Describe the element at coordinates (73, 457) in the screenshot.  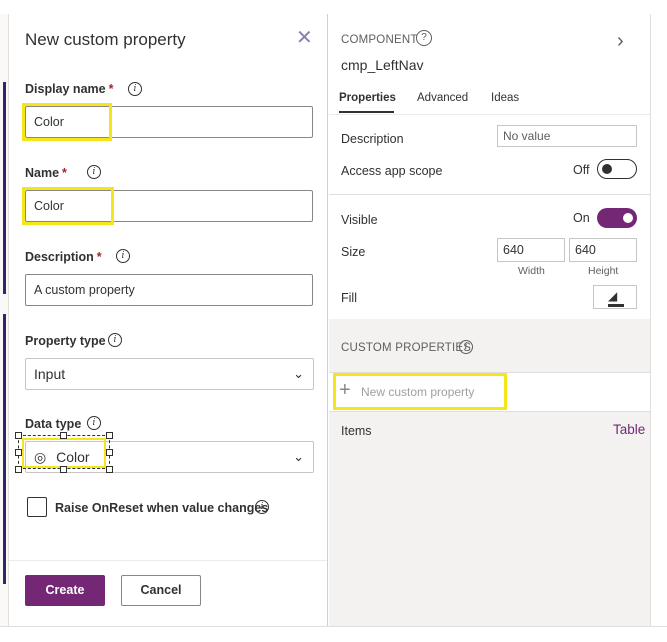
I see `data-type-value: Color` at that location.